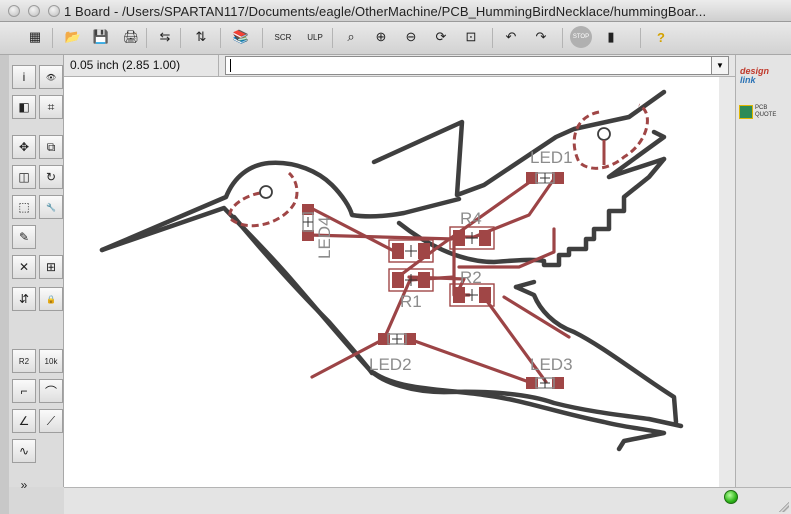 The width and height of the screenshot is (791, 514). What do you see at coordinates (761, 108) in the screenshot?
I see `pcb-quote-label-a: PCB` at bounding box center [761, 108].